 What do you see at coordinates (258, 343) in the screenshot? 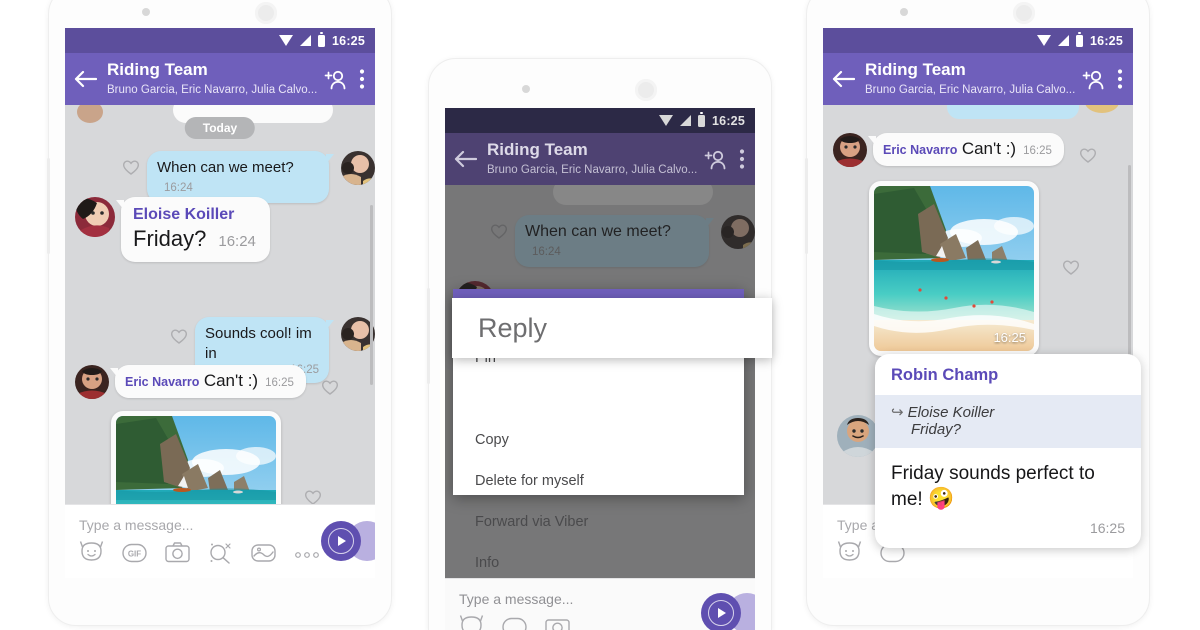
I see `message-text: Sounds cool! im in` at bounding box center [258, 343].